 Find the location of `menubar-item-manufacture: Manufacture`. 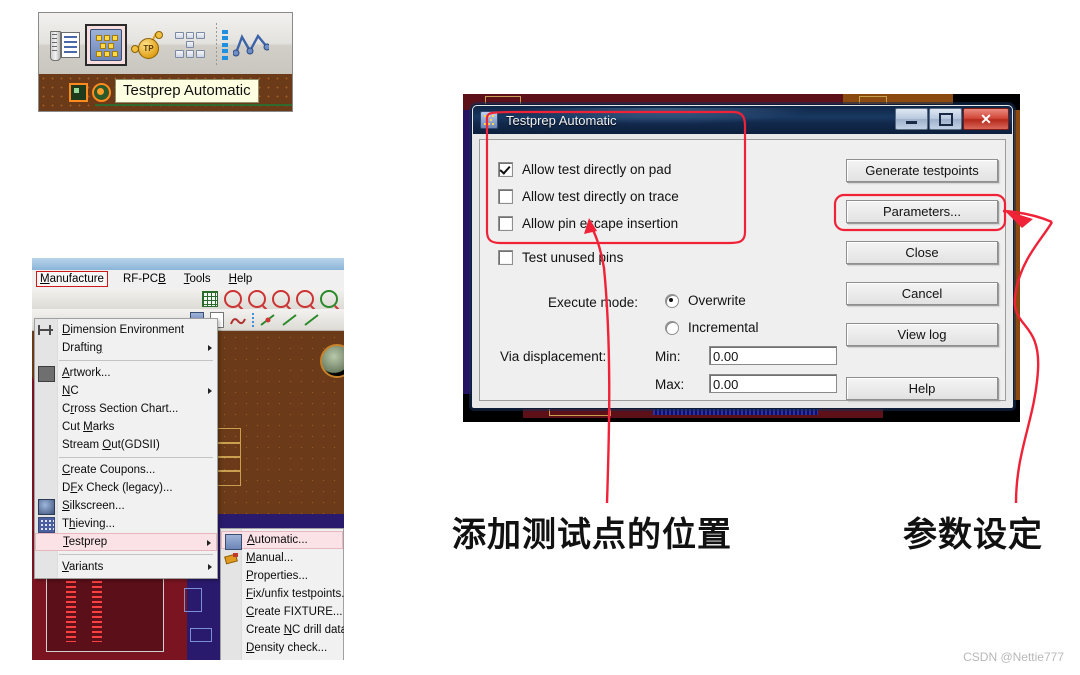

menubar-item-manufacture: Manufacture is located at coordinates (72, 279).